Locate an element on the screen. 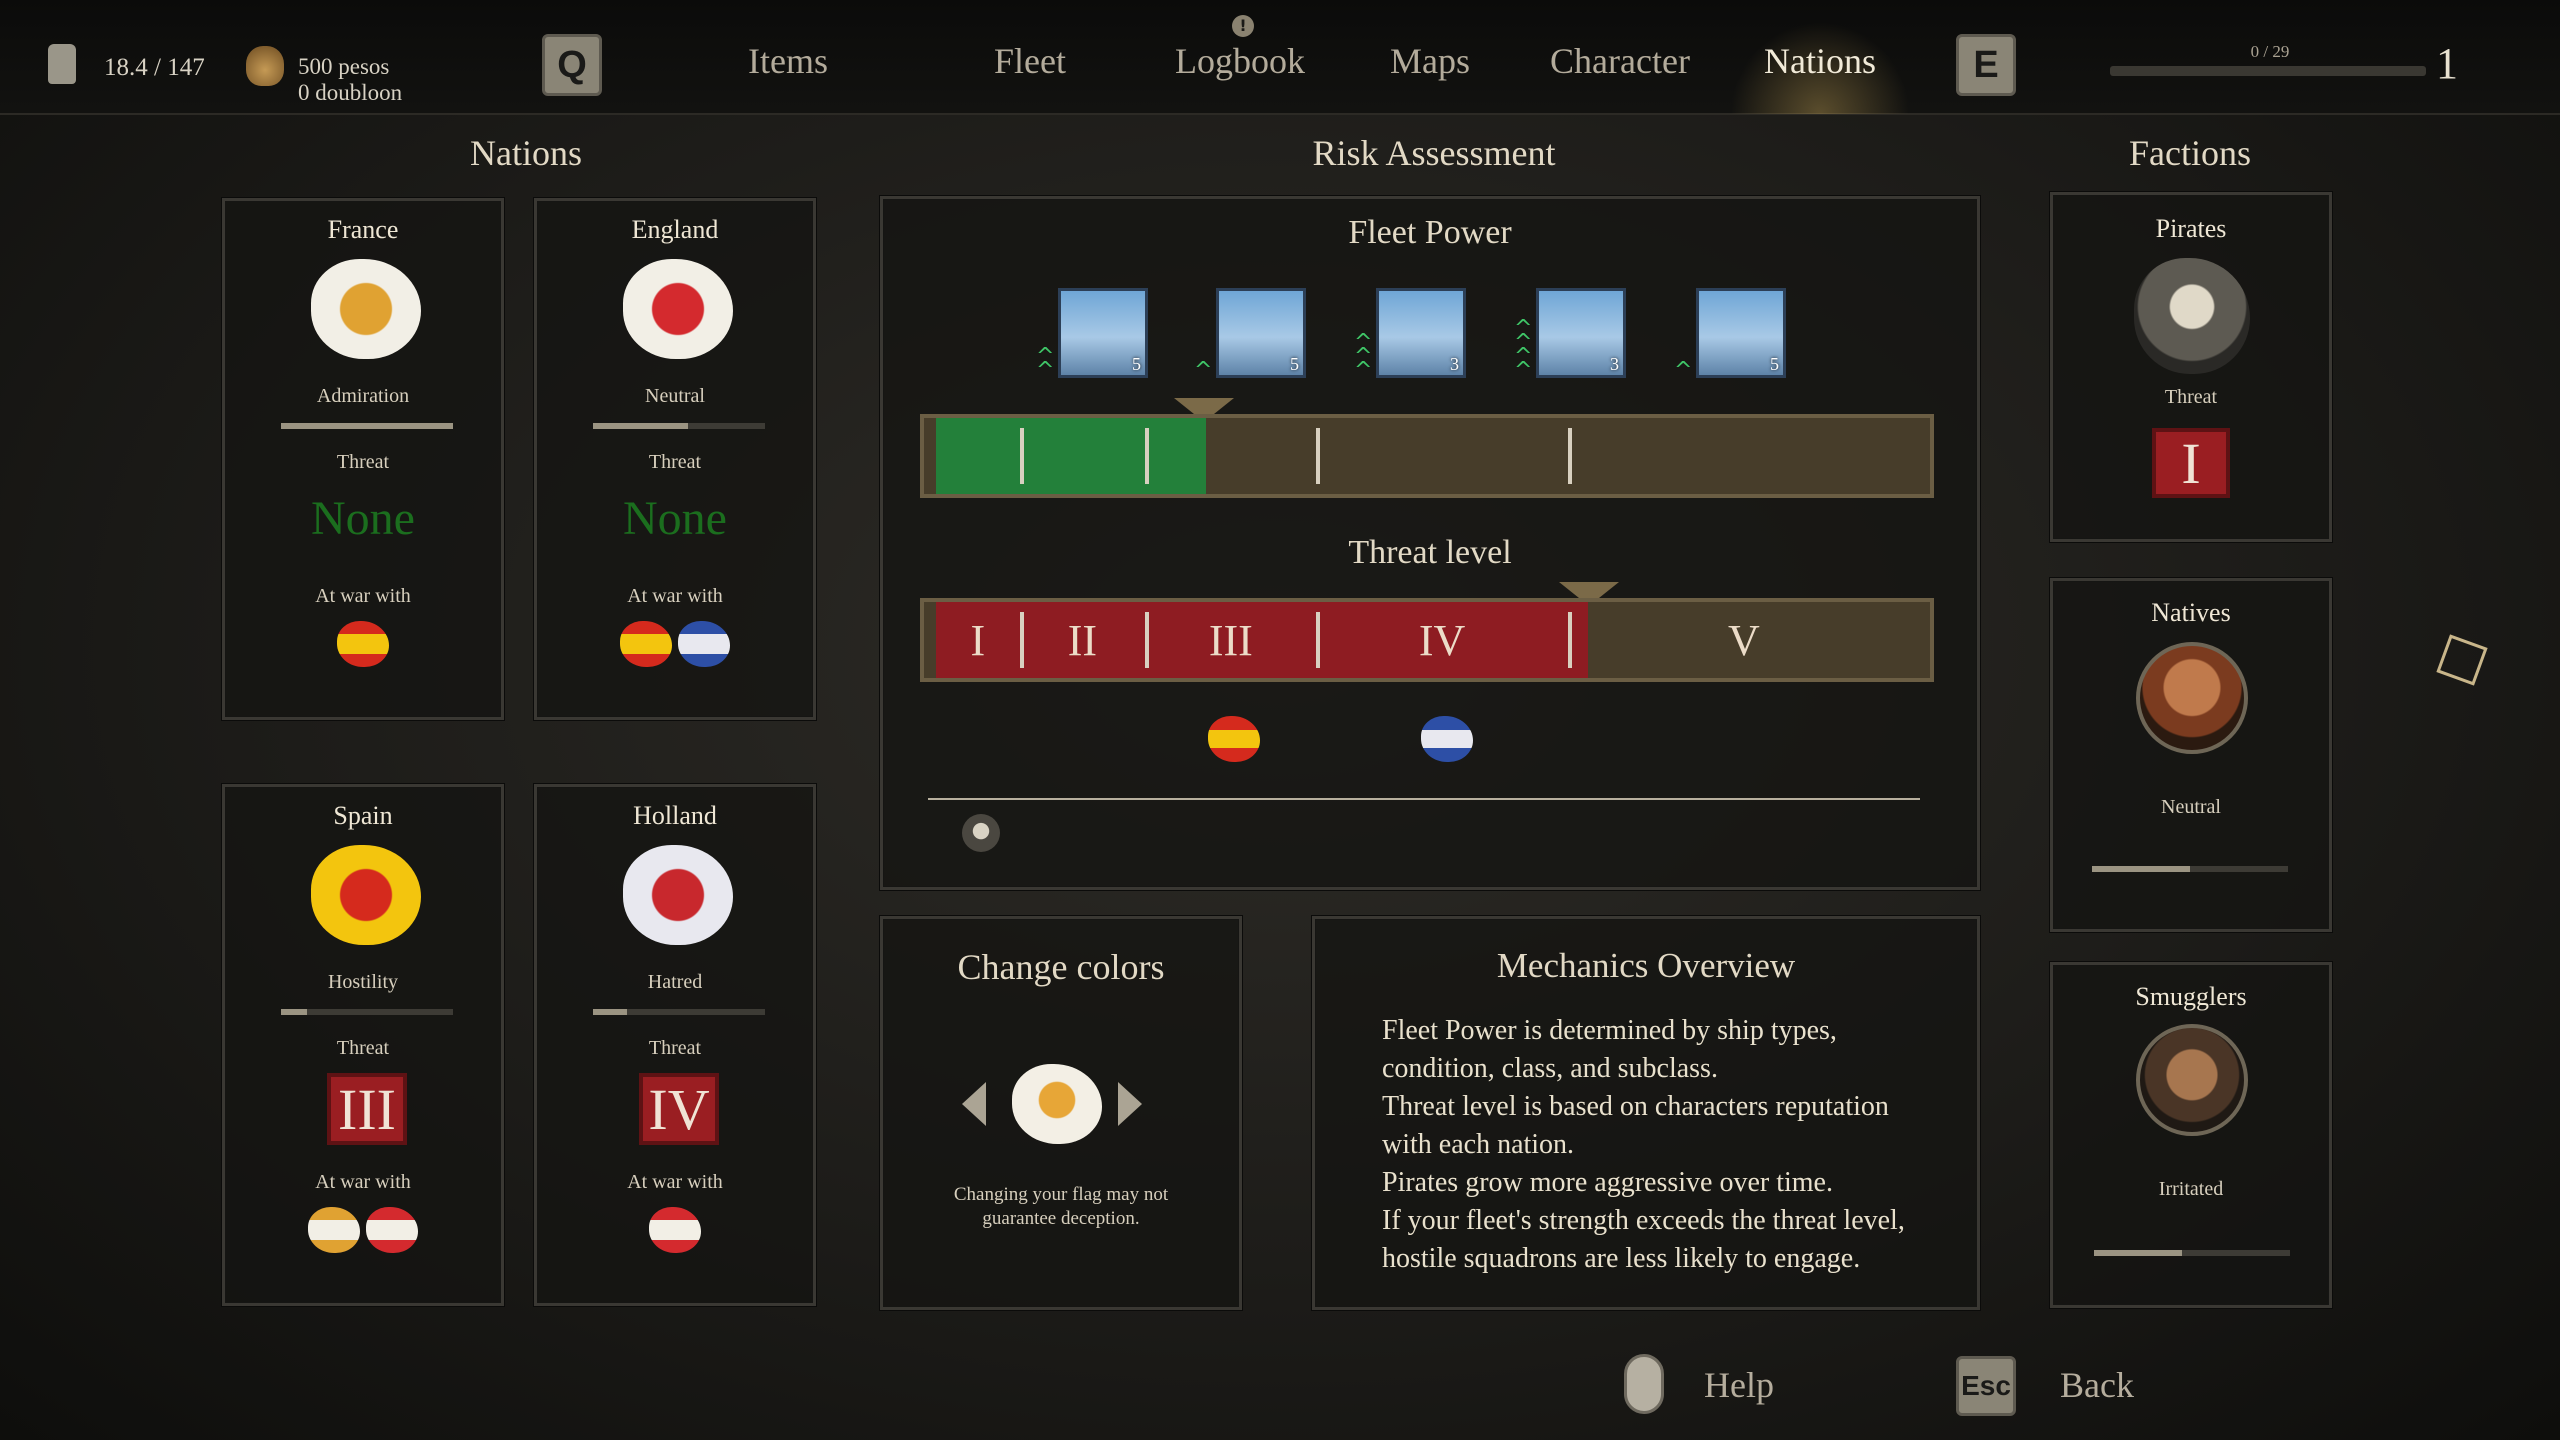 Image resolution: width=2560 pixels, height=1440 pixels. change-colors-note-1: Changing your flag may not is located at coordinates (1061, 1194).